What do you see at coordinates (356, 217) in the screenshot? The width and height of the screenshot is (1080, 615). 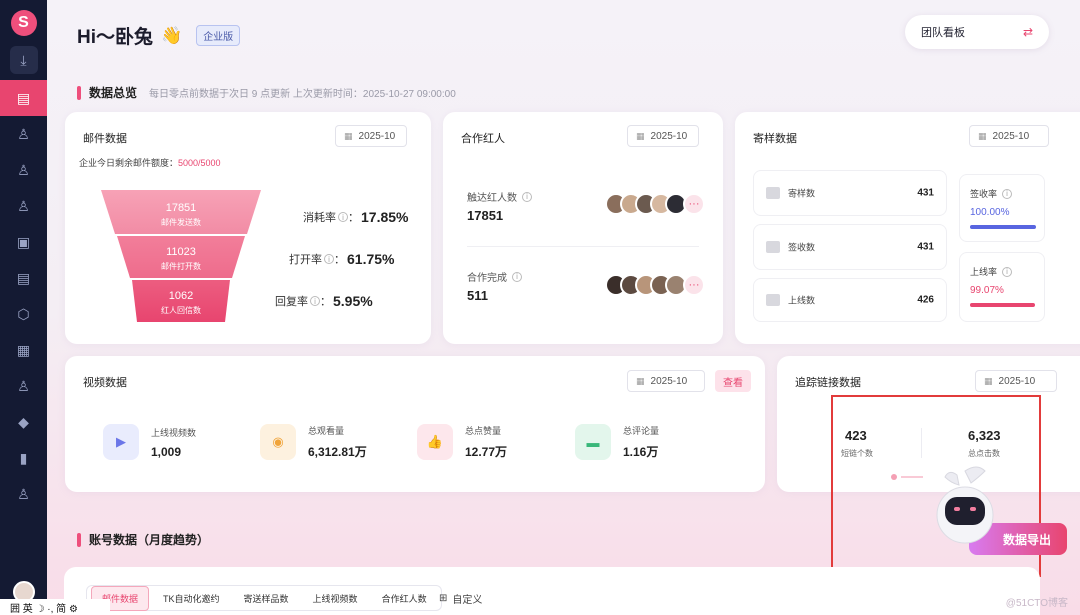 I see `consume-rate: 消耗率 i： 17.85%` at bounding box center [356, 217].